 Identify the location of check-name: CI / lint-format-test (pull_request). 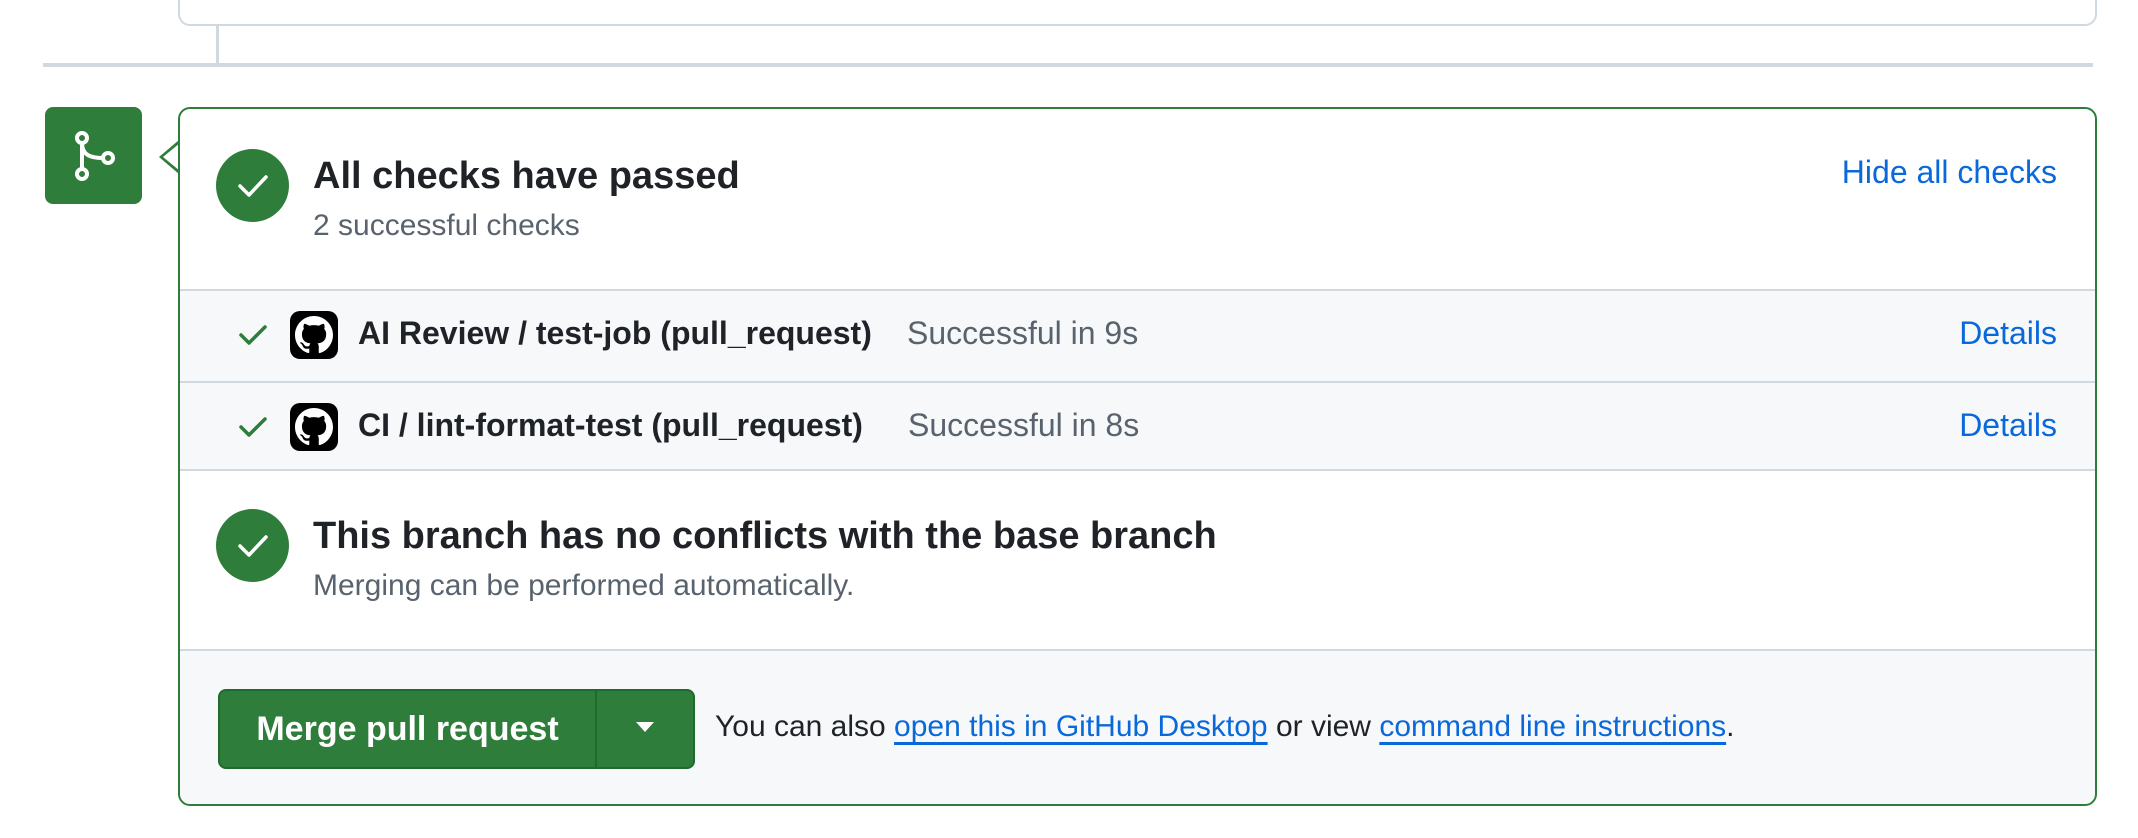
(610, 425).